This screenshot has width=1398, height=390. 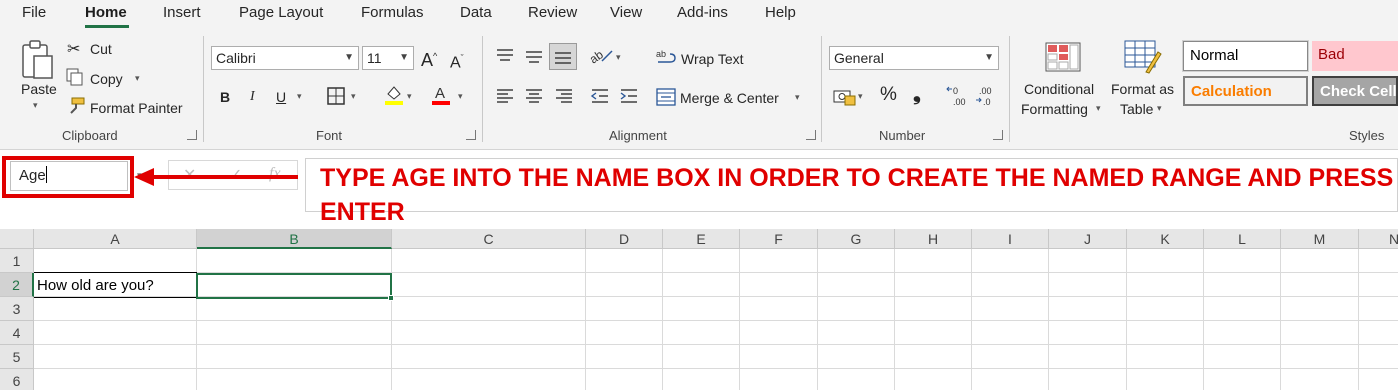 What do you see at coordinates (281, 97) in the screenshot?
I see `underline-button: U` at bounding box center [281, 97].